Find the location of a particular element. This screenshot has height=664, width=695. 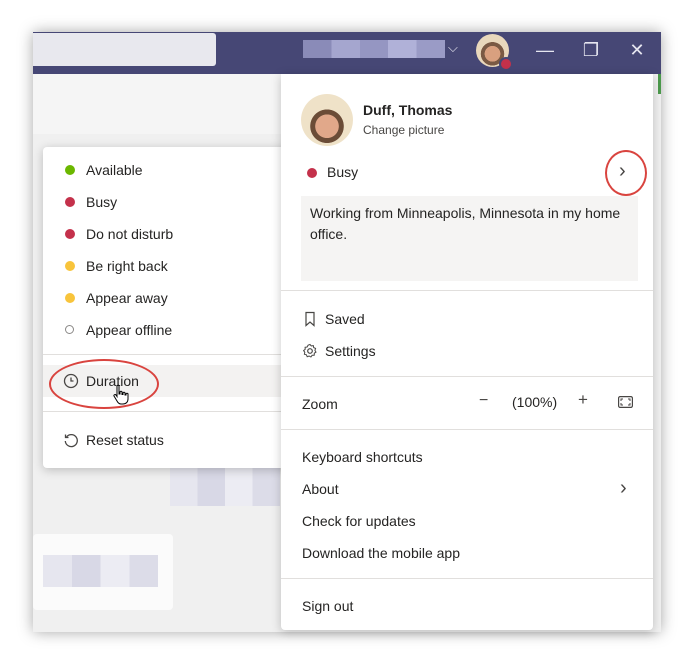

appear-away-icon is located at coordinates (70, 298).